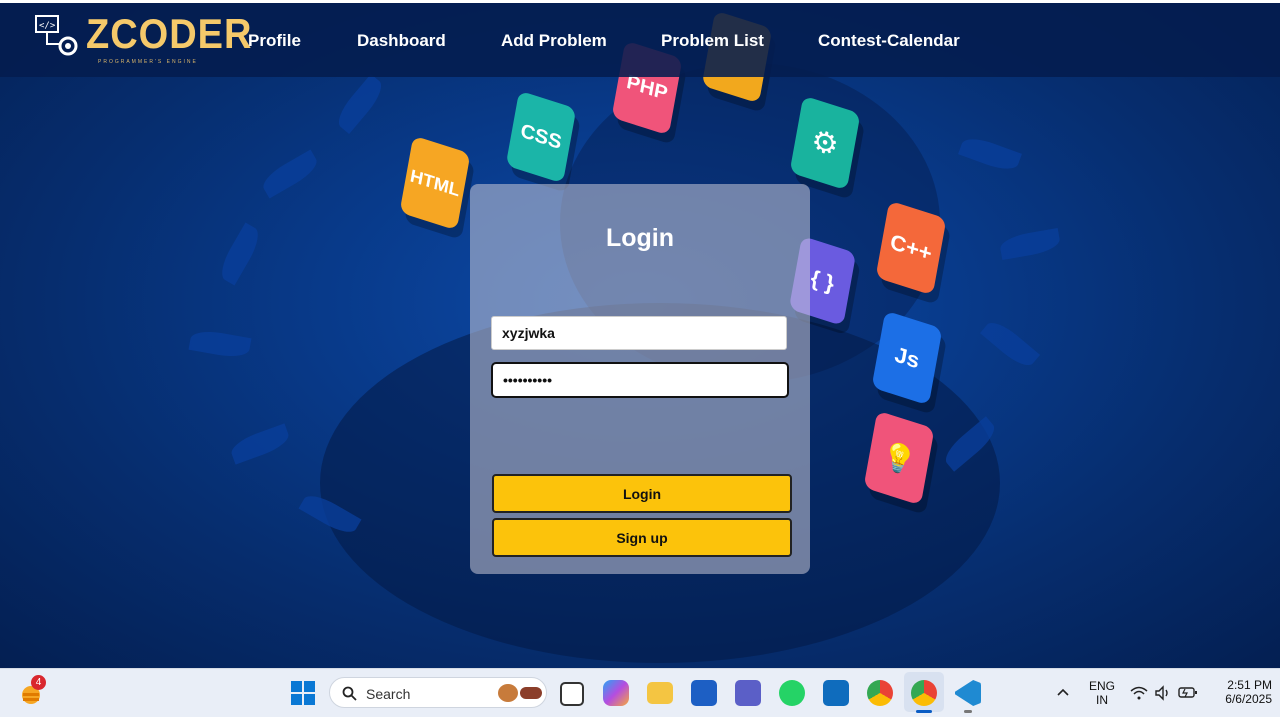  What do you see at coordinates (640, 238) in the screenshot?
I see `login-title: Login` at bounding box center [640, 238].